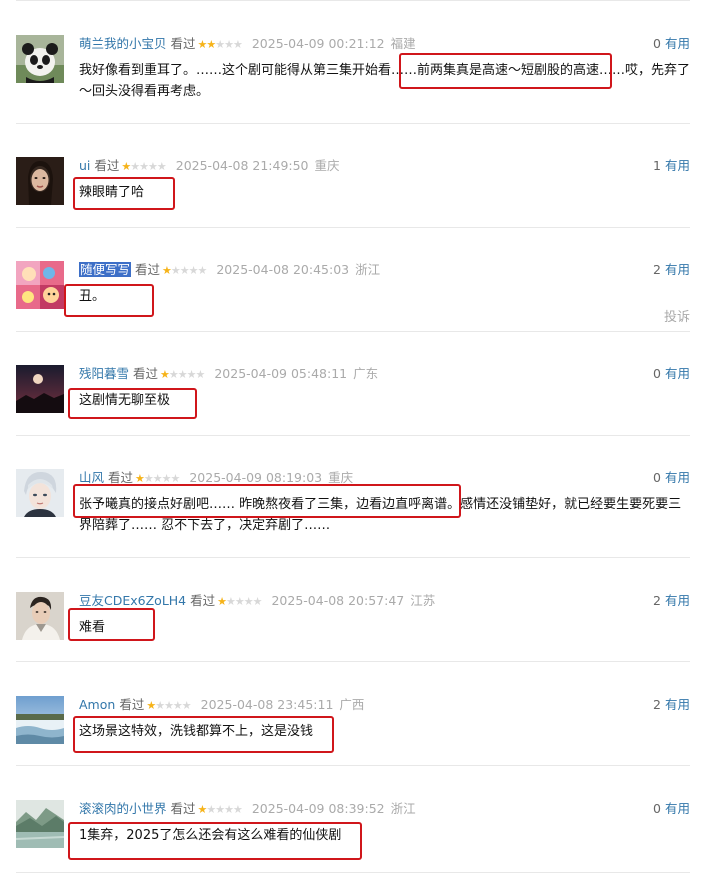  I want to click on comment-meta: 萌兰我的小宝贝 看过 ★★★★★ 2025-04-09 00:21:12 福建, so click(247, 44).